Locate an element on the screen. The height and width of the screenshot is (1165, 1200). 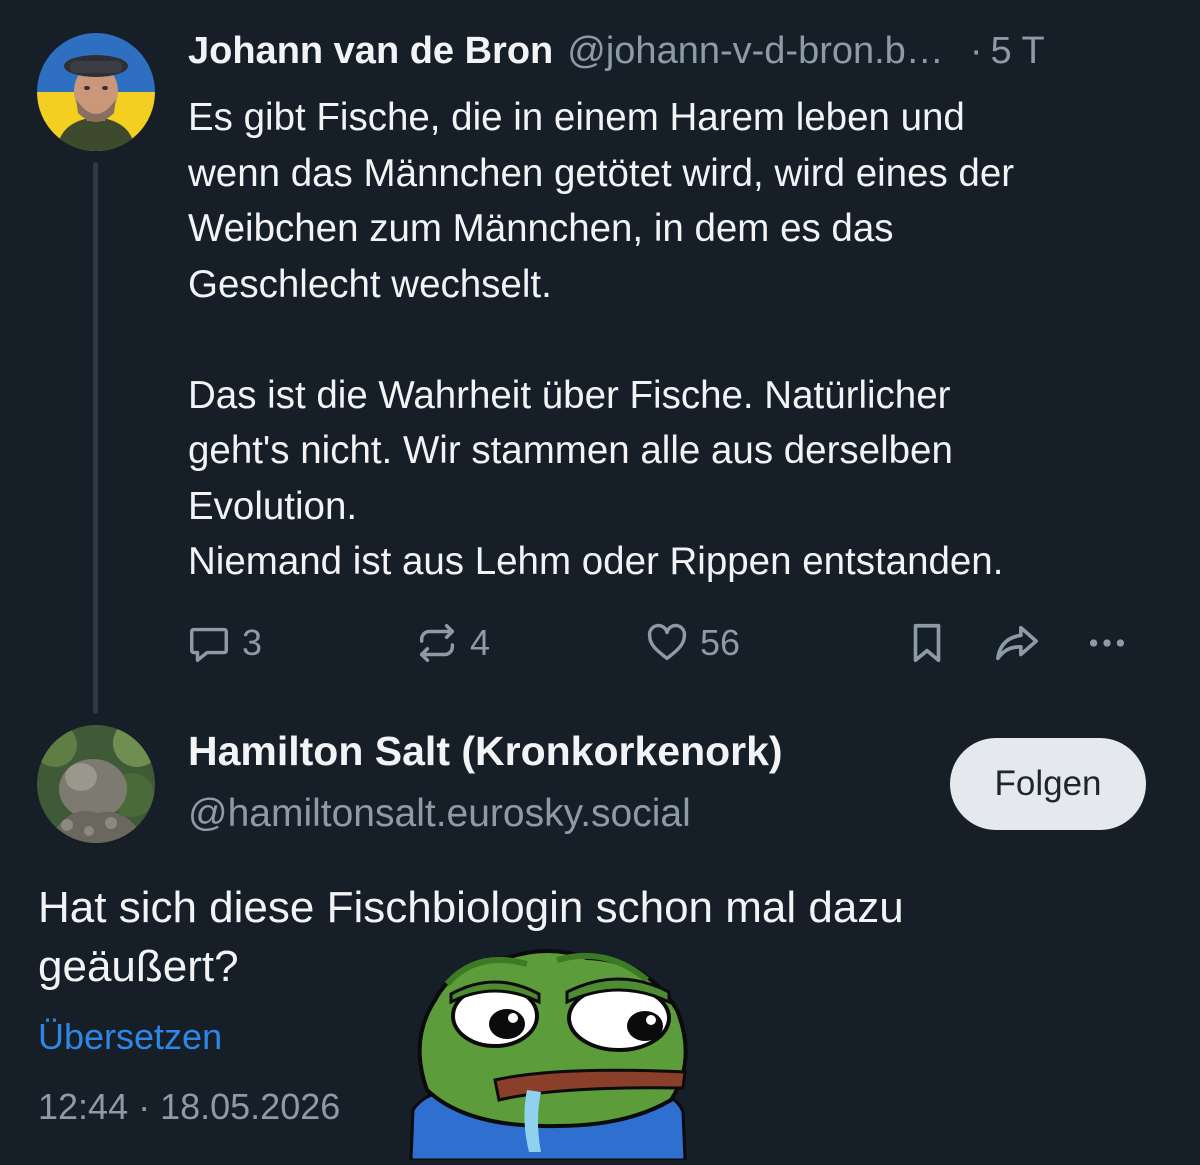
reply-count: 3 is located at coordinates (252, 642).